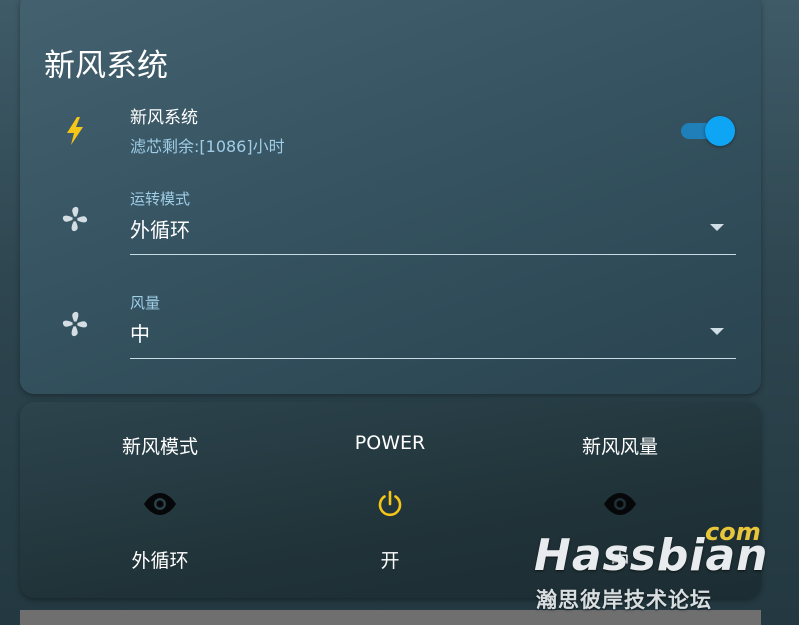 The height and width of the screenshot is (625, 799). I want to click on glance-item-speed: 新风风量 中, so click(620, 500).